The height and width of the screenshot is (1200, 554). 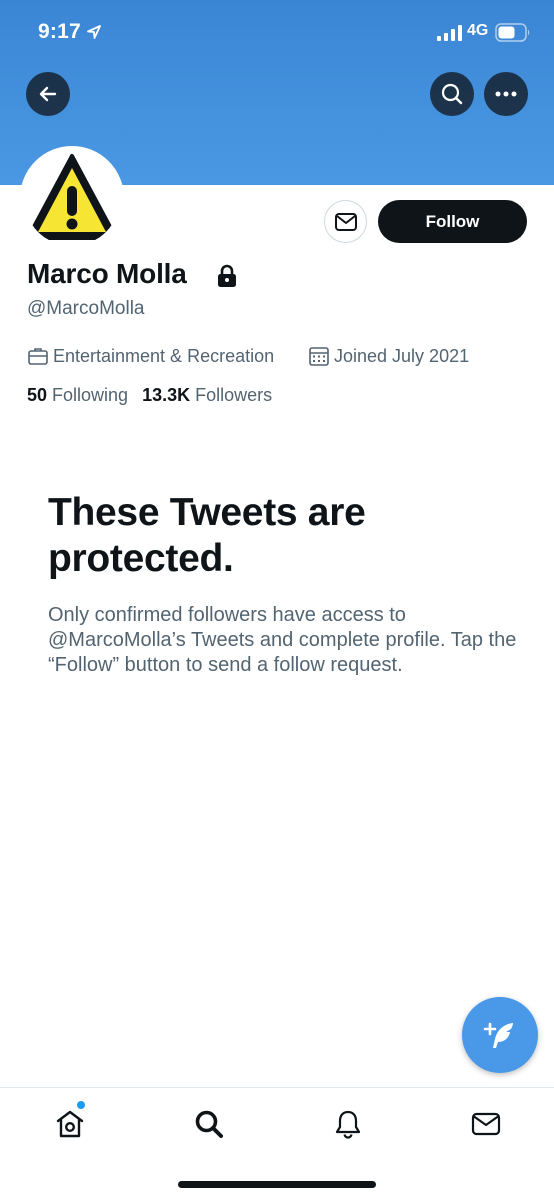 I want to click on followers-label: Followers, so click(x=234, y=395).